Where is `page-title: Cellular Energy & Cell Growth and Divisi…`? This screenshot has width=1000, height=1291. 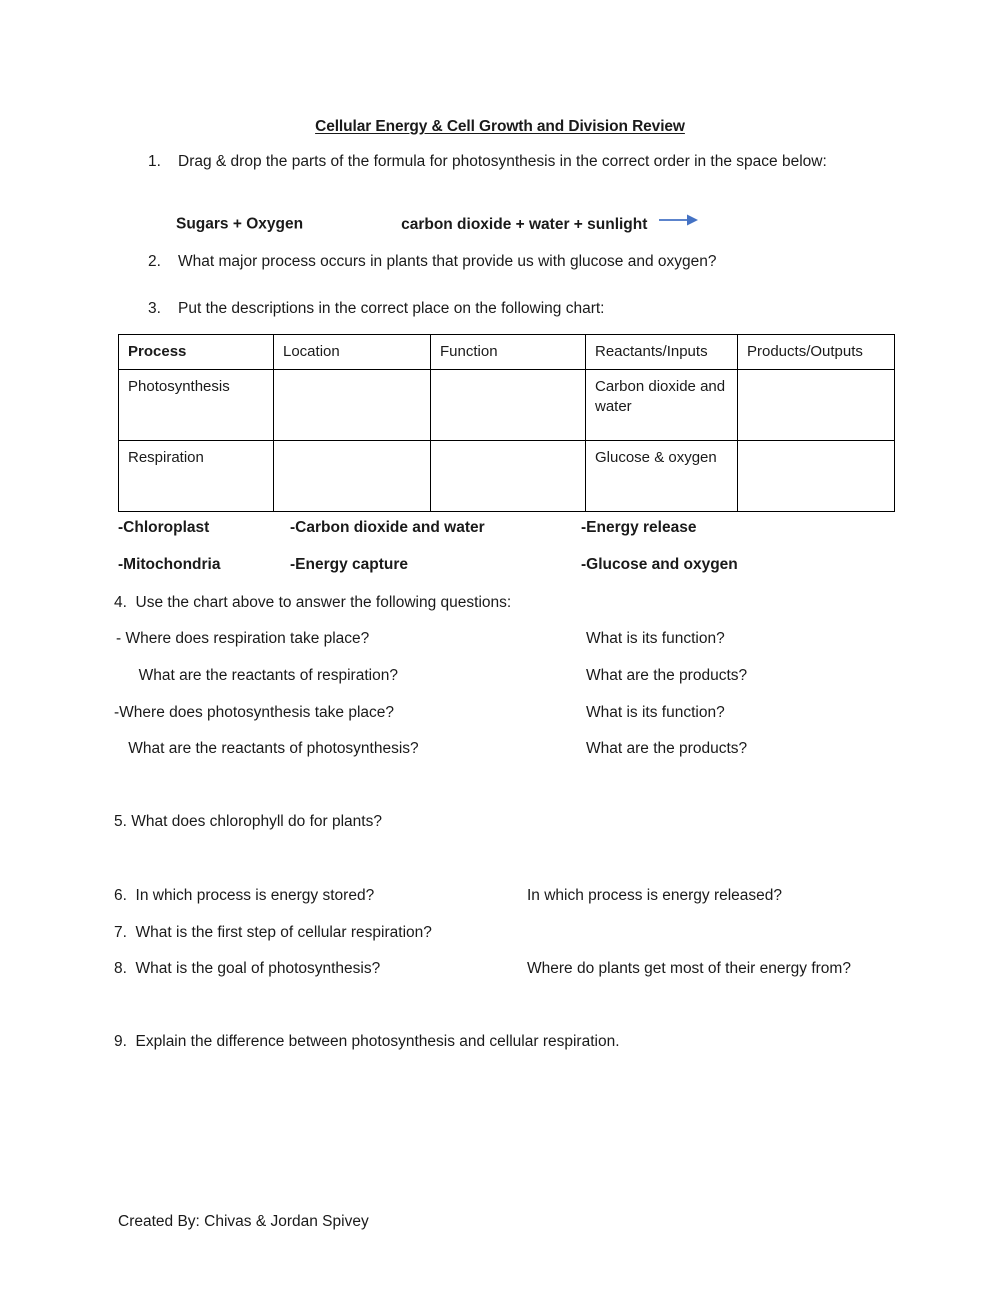
page-title: Cellular Energy & Cell Growth and Divisi… is located at coordinates (500, 127).